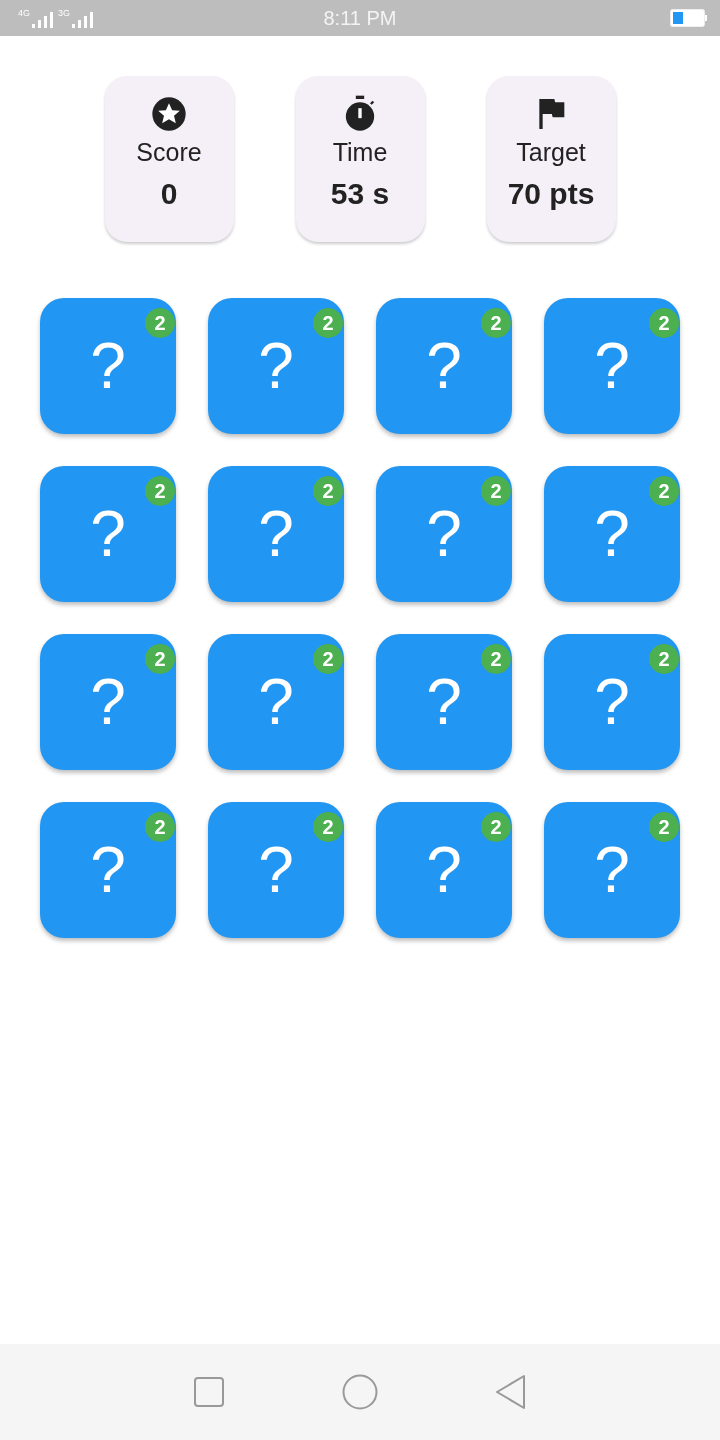 This screenshot has height=1440, width=720. Describe the element at coordinates (209, 1392) in the screenshot. I see `recent-apps-icon` at that location.